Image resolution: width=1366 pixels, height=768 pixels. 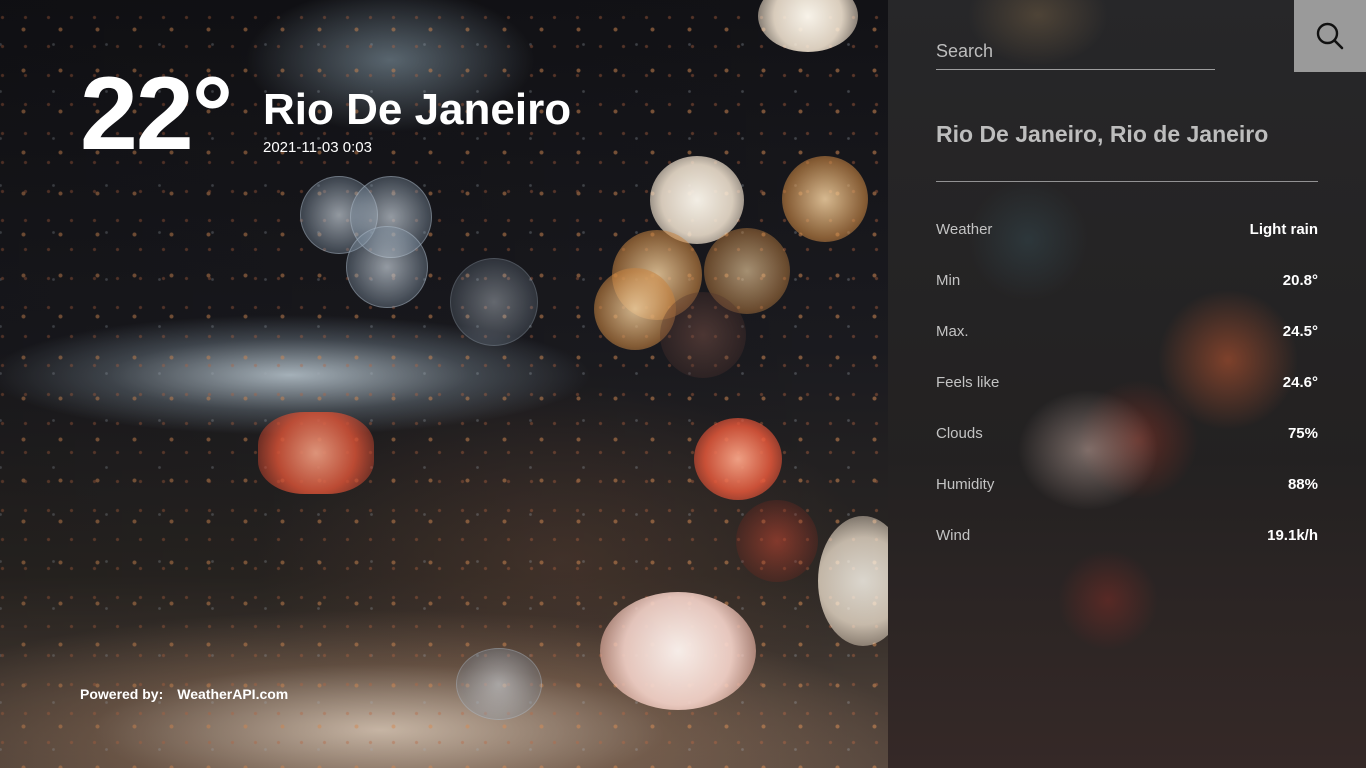 What do you see at coordinates (952, 331) in the screenshot?
I see `detail-label: Max.` at bounding box center [952, 331].